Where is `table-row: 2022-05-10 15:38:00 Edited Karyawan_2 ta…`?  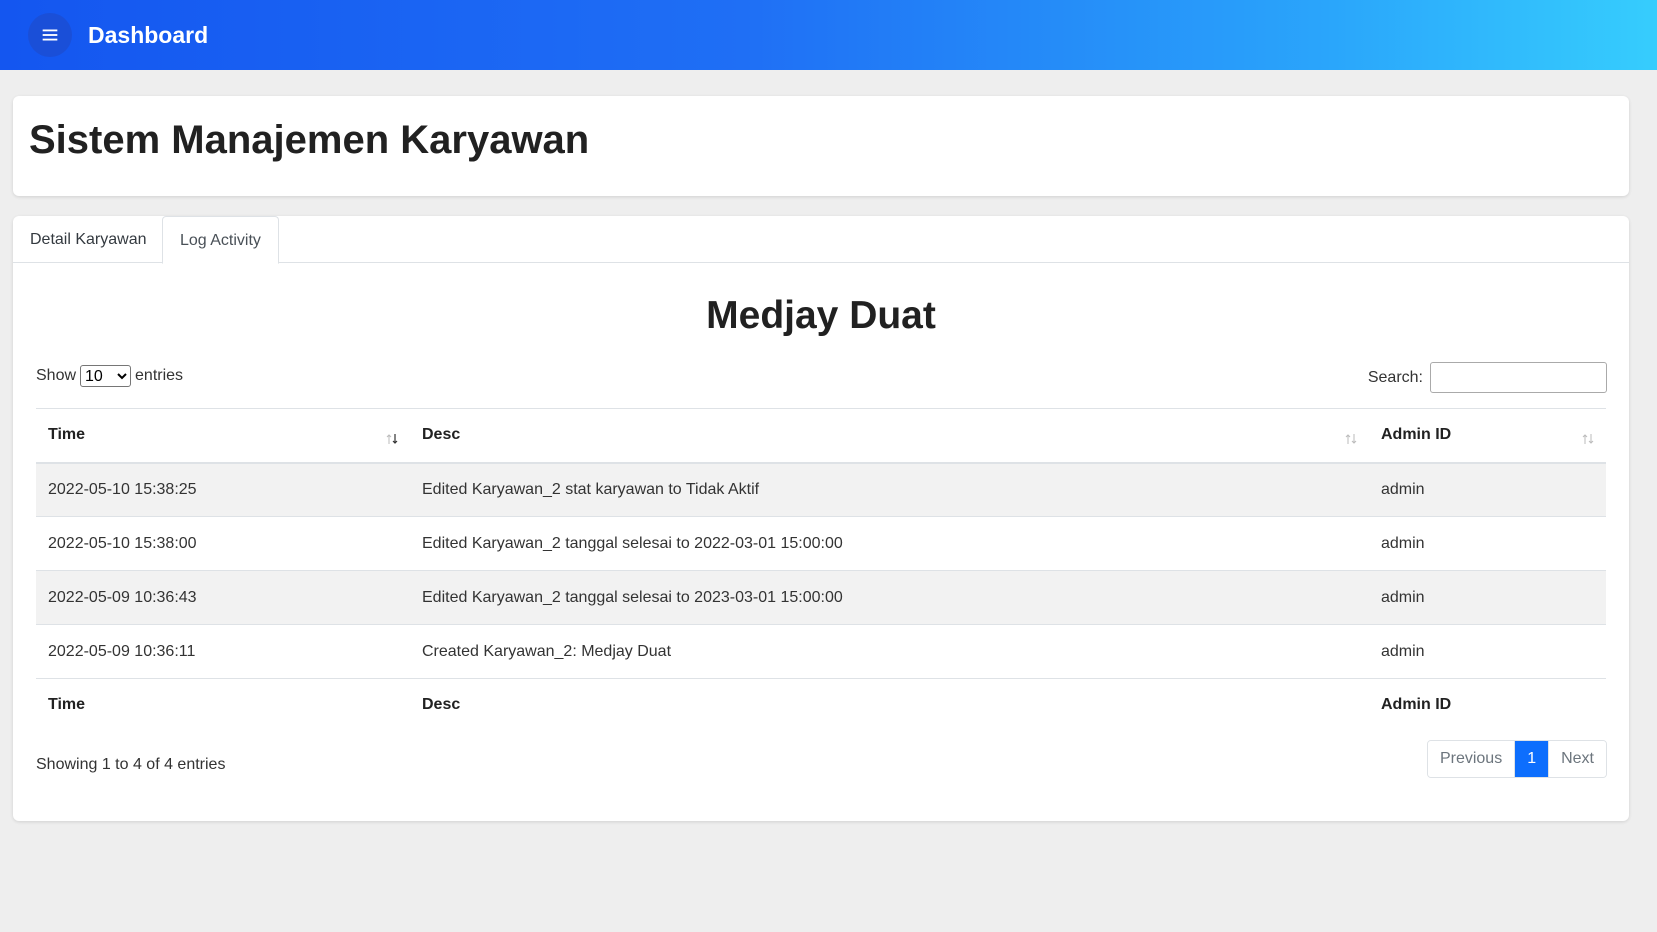
table-row: 2022-05-10 15:38:00 Edited Karyawan_2 ta… is located at coordinates (821, 544).